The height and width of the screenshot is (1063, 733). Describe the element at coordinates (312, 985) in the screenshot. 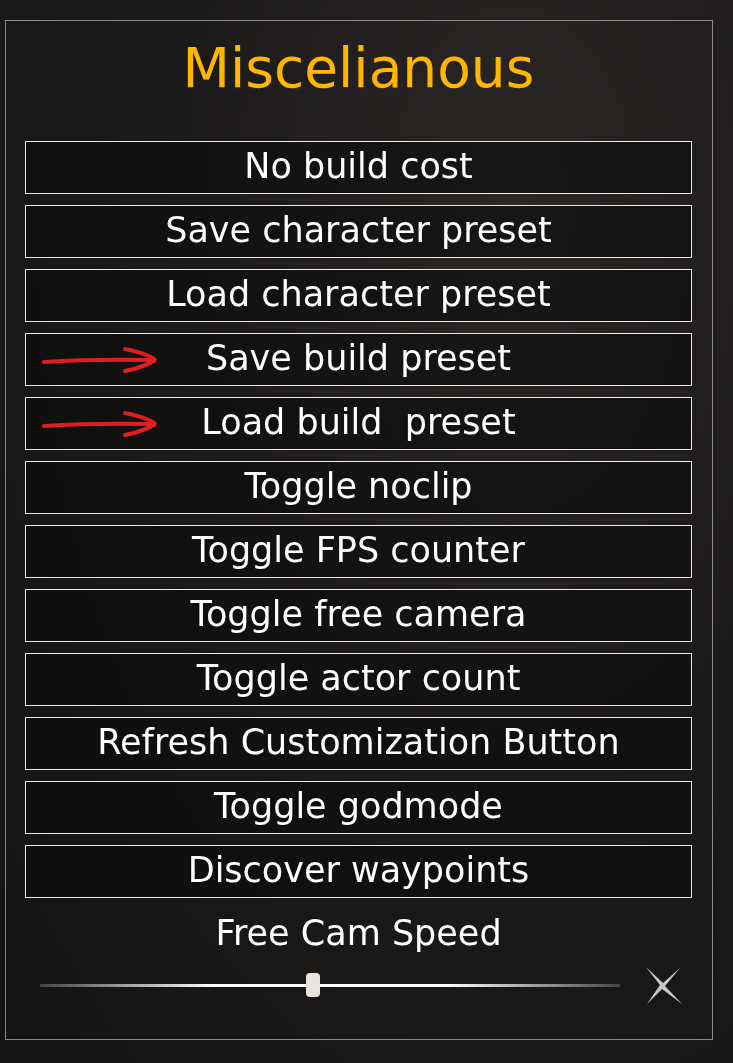

I see `slider-thumb` at that location.